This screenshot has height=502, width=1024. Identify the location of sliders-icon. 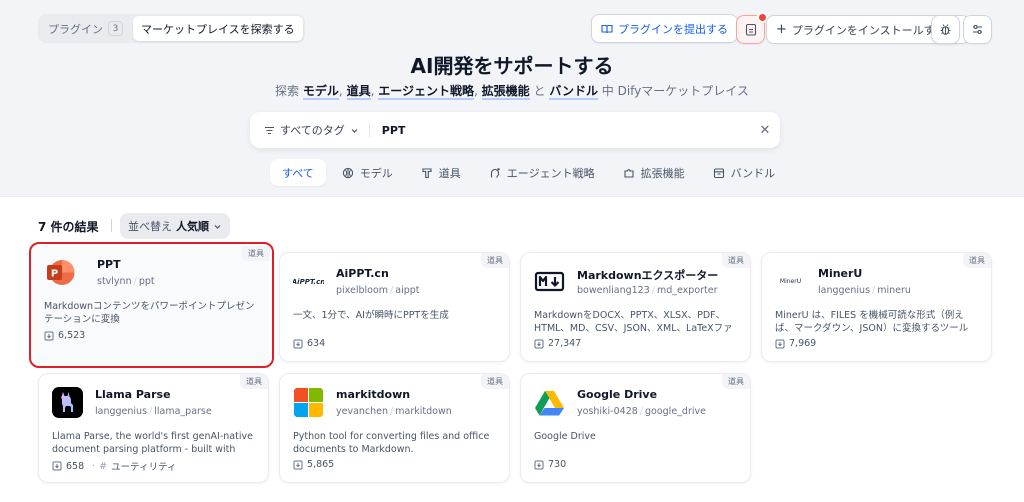
(977, 29).